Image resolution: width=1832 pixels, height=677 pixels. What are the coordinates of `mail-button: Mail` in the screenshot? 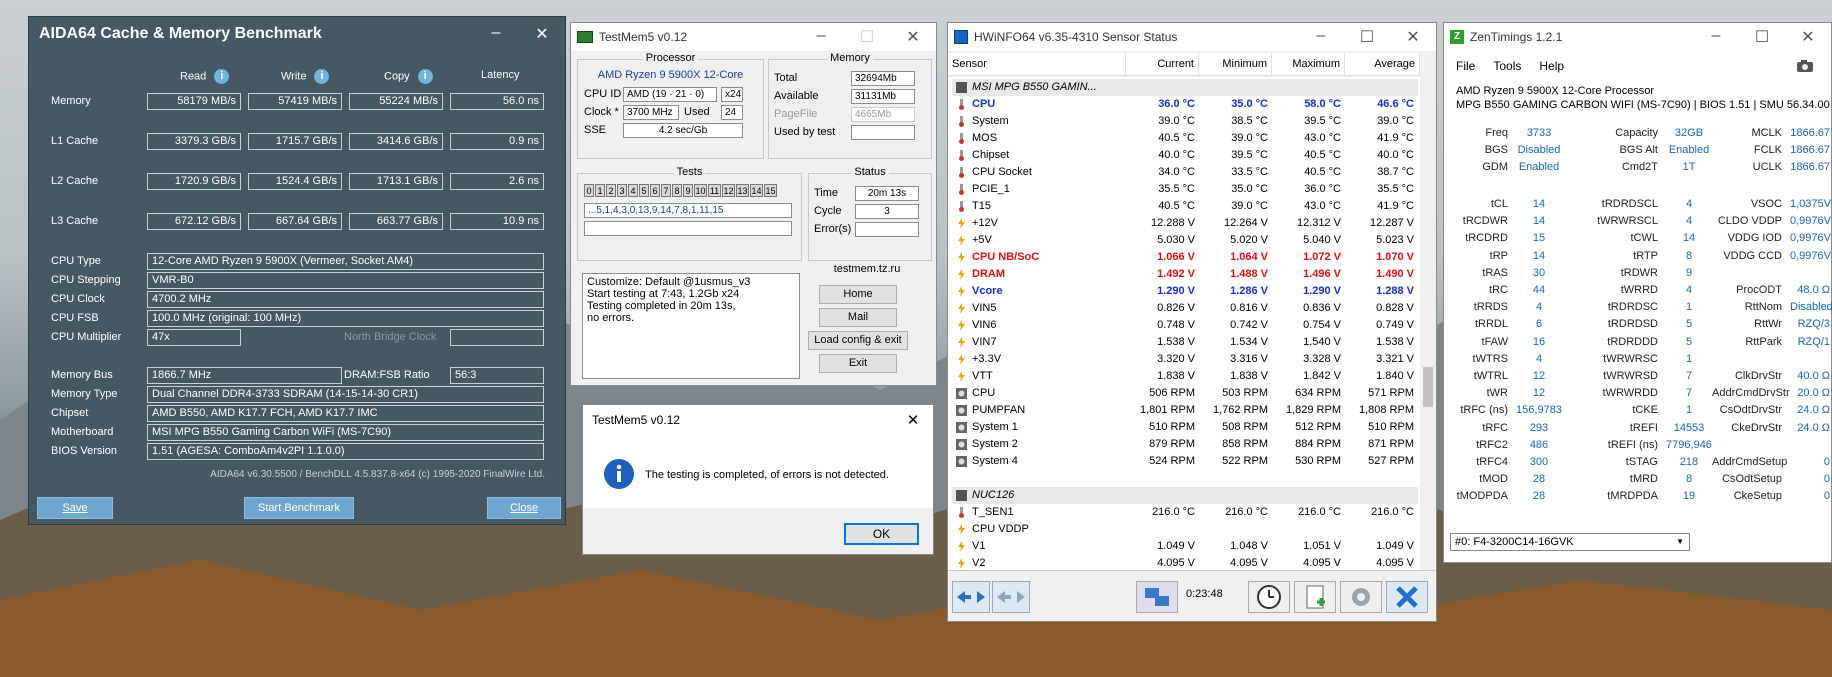 It's located at (858, 317).